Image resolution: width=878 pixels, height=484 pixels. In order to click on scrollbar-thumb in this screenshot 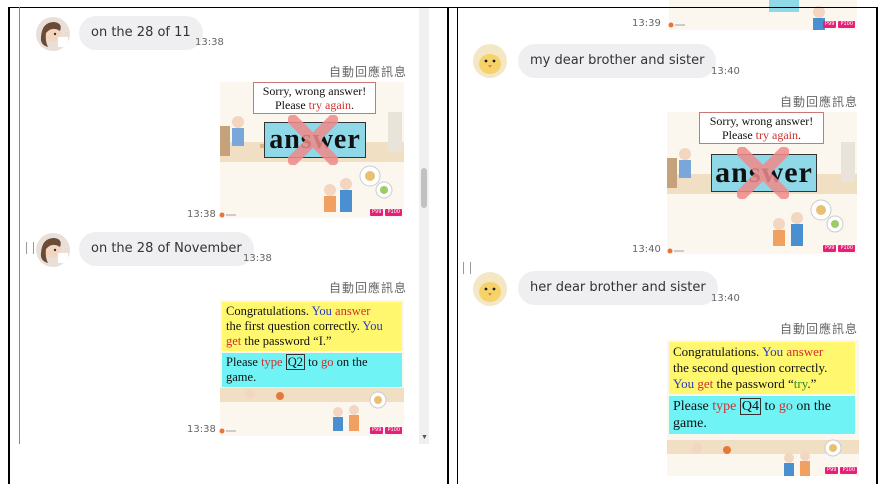, I will do `click(424, 188)`.